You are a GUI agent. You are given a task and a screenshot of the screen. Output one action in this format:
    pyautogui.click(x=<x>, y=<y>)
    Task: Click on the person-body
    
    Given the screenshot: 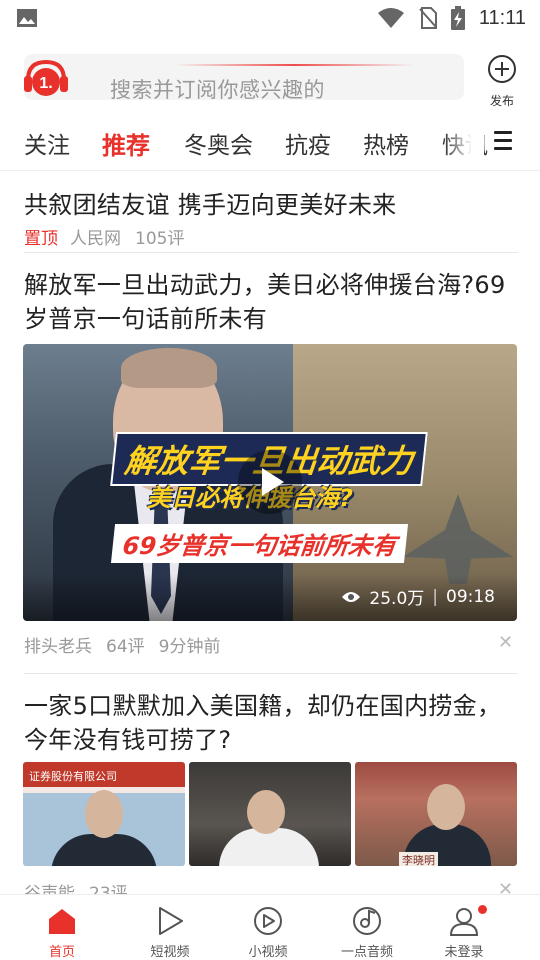 What is the action you would take?
    pyautogui.click(x=104, y=850)
    